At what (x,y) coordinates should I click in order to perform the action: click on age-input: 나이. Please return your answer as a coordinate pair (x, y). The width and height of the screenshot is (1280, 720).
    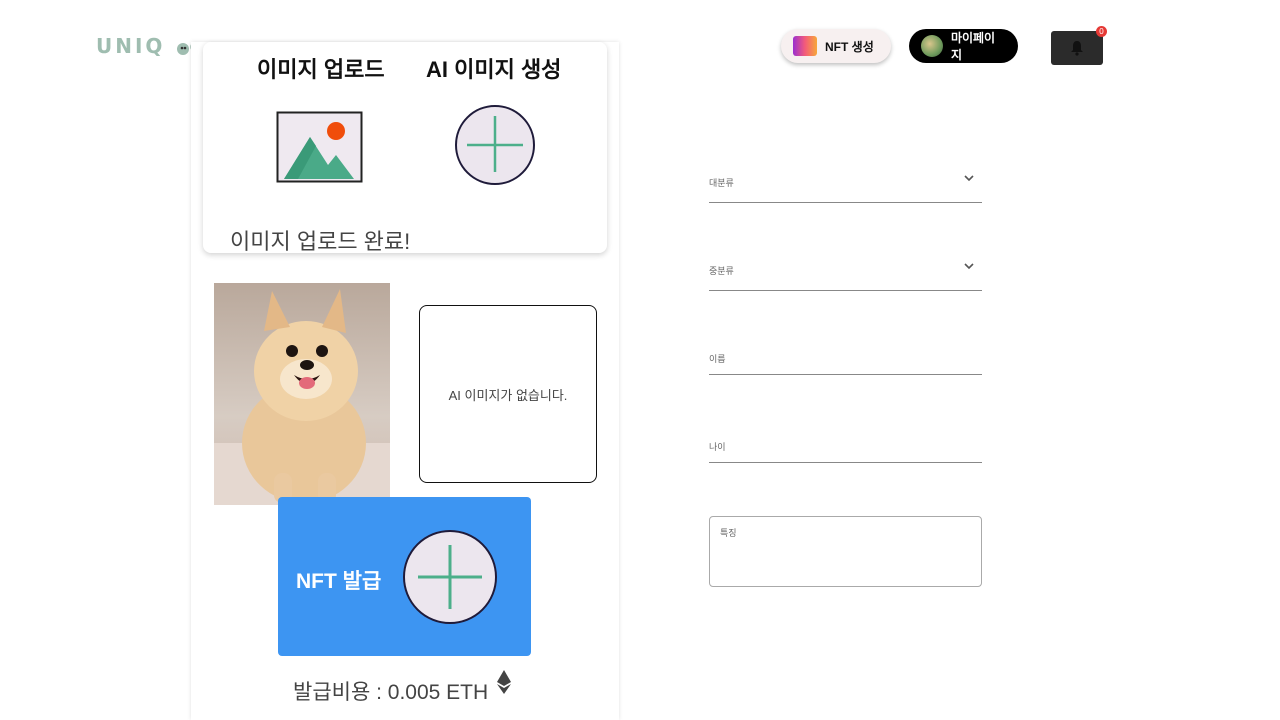
    Looking at the image, I should click on (845, 447).